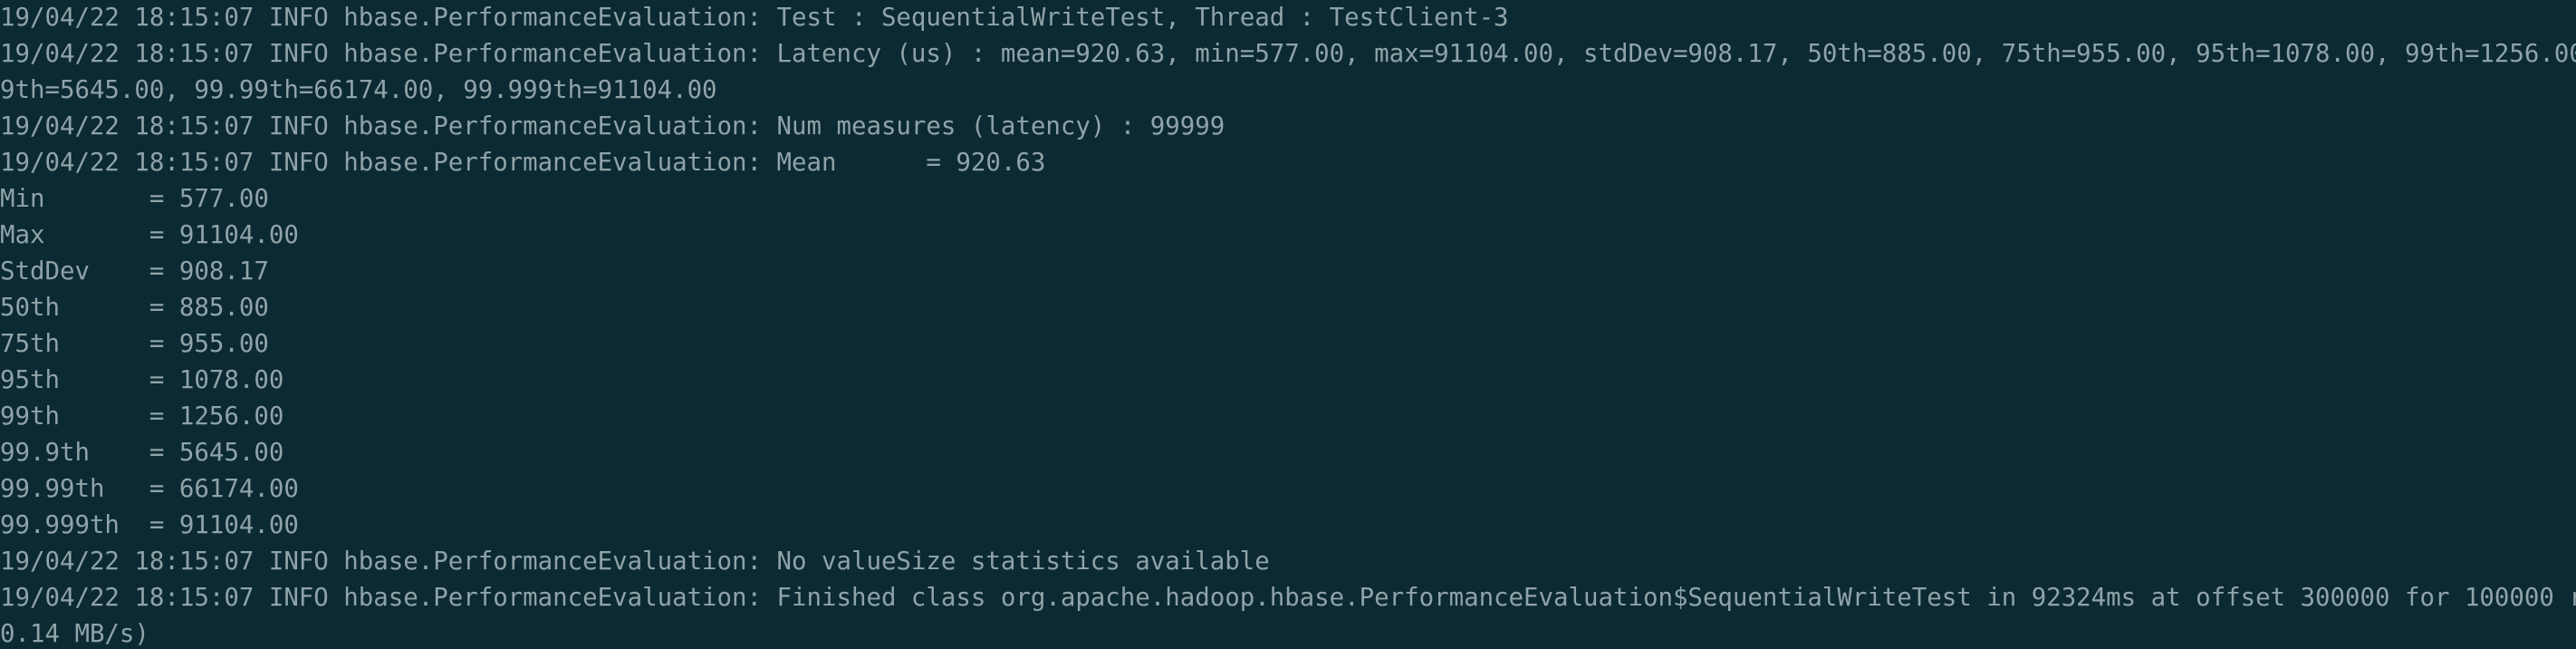 This screenshot has height=649, width=2576. I want to click on terminal-line: 99th = 1256.00, so click(142, 416).